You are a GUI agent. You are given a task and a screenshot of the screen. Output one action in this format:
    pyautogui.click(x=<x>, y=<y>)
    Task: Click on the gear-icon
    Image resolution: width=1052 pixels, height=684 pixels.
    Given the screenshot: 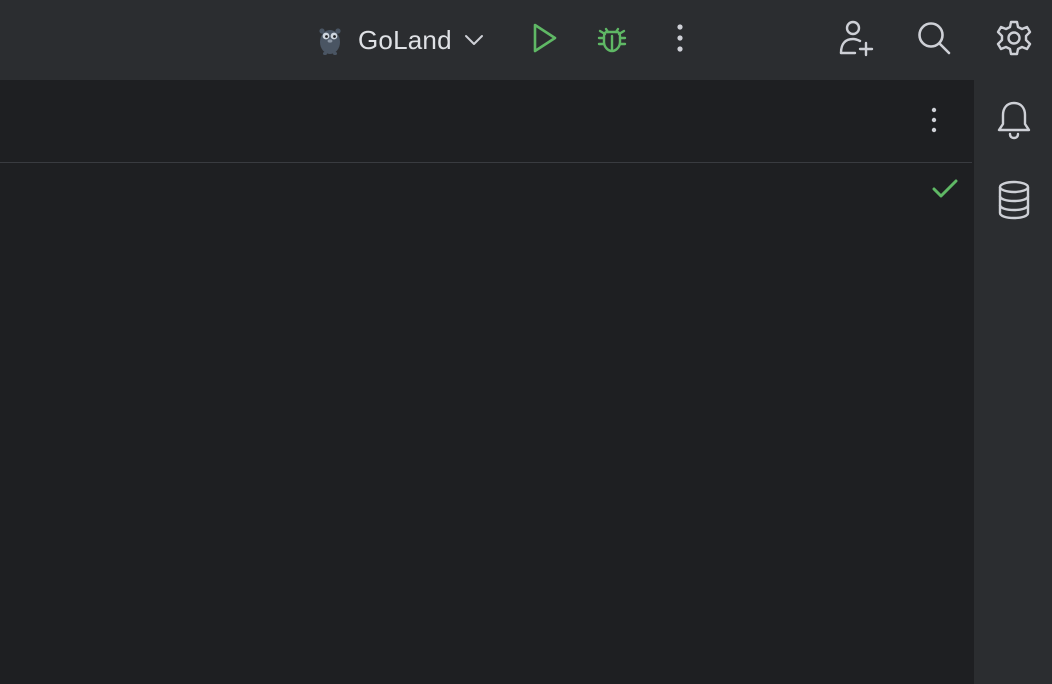 What is the action you would take?
    pyautogui.click(x=1014, y=40)
    